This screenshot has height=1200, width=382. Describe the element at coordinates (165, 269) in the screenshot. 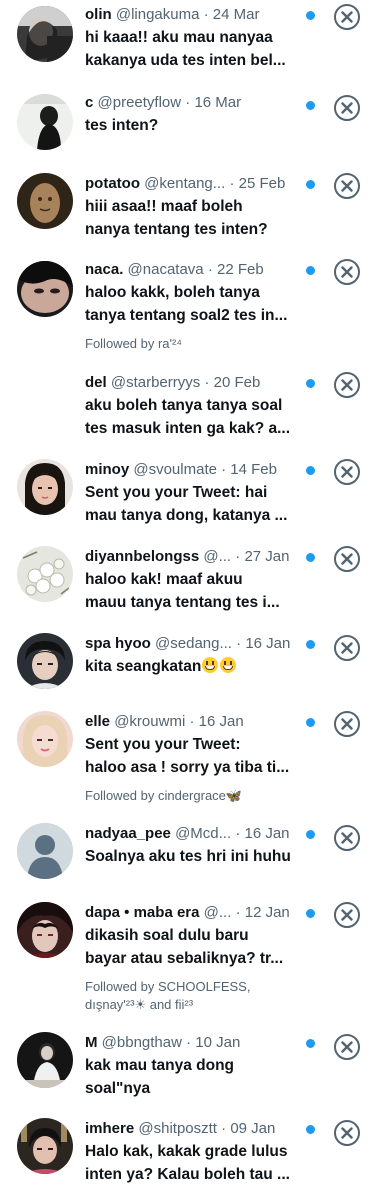

I see `sender-handle: @nacatava` at that location.